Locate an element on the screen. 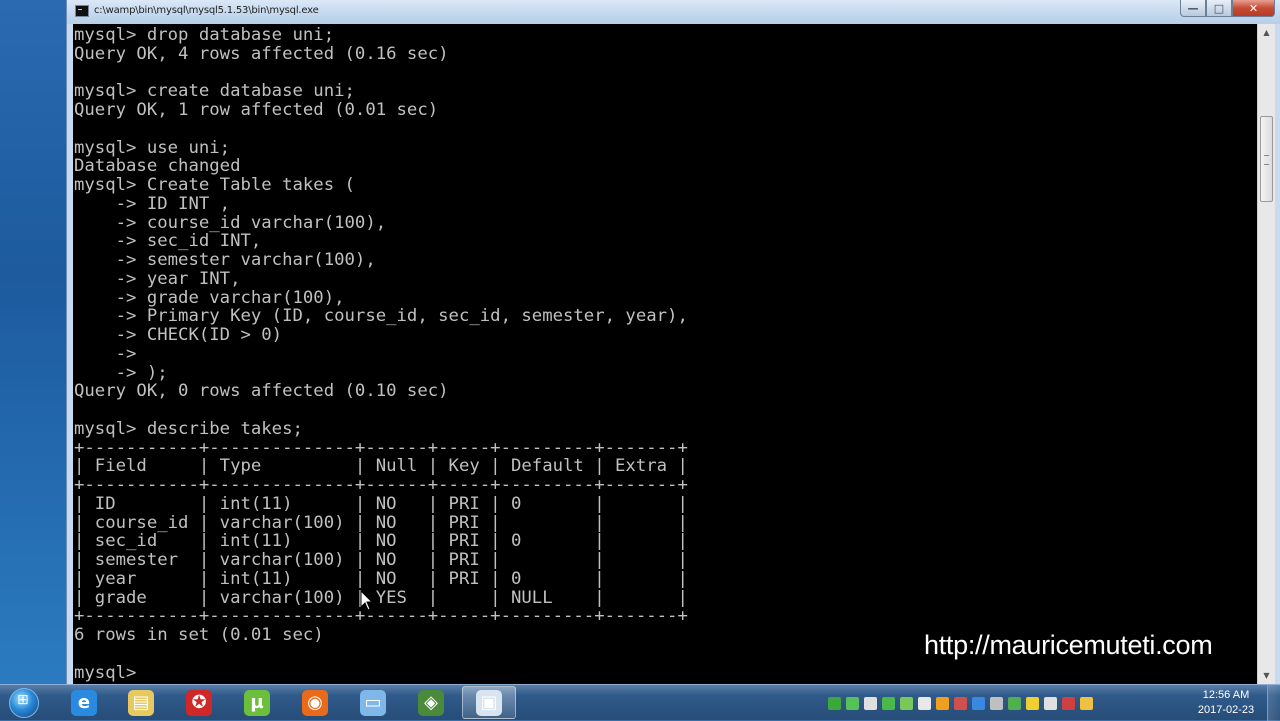 Image resolution: width=1280 pixels, height=721 pixels. window-controls: — □ ✕ is located at coordinates (1227, 8).